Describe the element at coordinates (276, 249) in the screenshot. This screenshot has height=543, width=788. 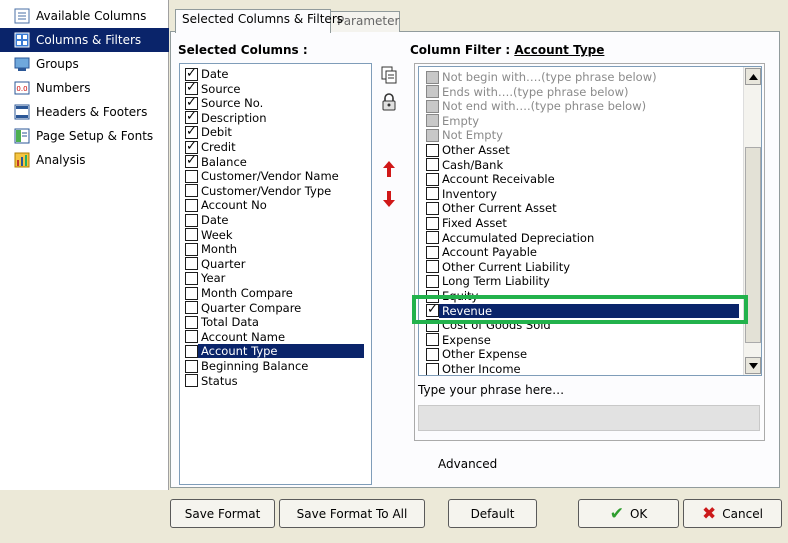
I see `list-item: Month` at that location.